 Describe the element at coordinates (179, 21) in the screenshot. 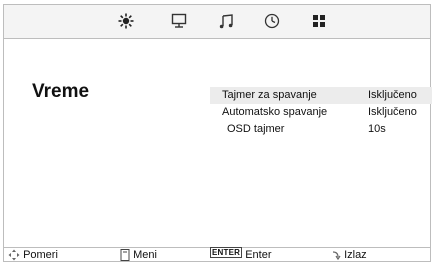

I see `monitor-icon` at that location.